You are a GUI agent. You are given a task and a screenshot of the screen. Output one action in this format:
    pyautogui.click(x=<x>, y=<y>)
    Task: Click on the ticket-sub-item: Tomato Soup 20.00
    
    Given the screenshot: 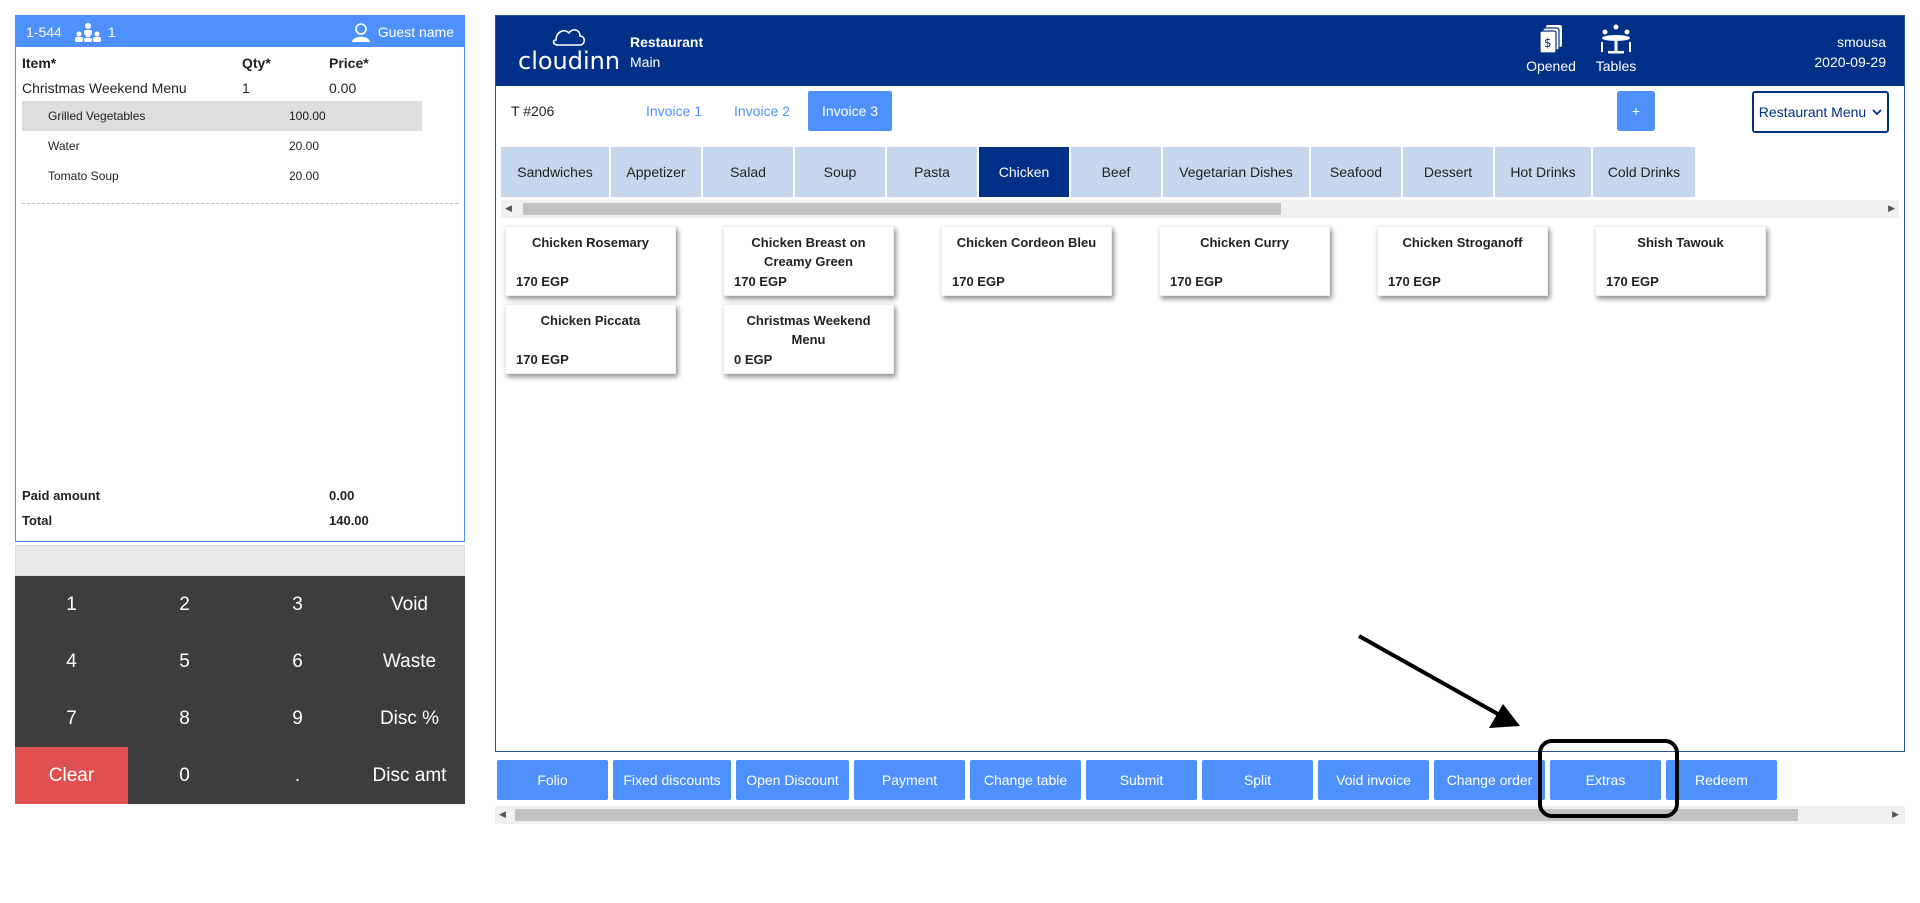 What is the action you would take?
    pyautogui.click(x=222, y=176)
    